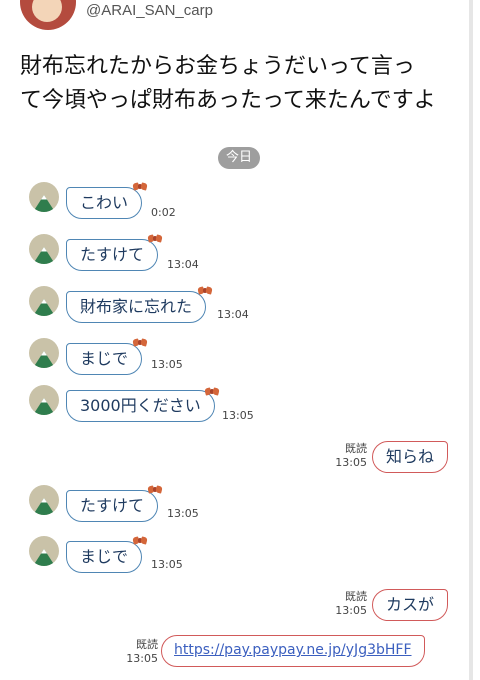  Describe the element at coordinates (410, 605) in the screenshot. I see `message-bubble: カスが` at that location.